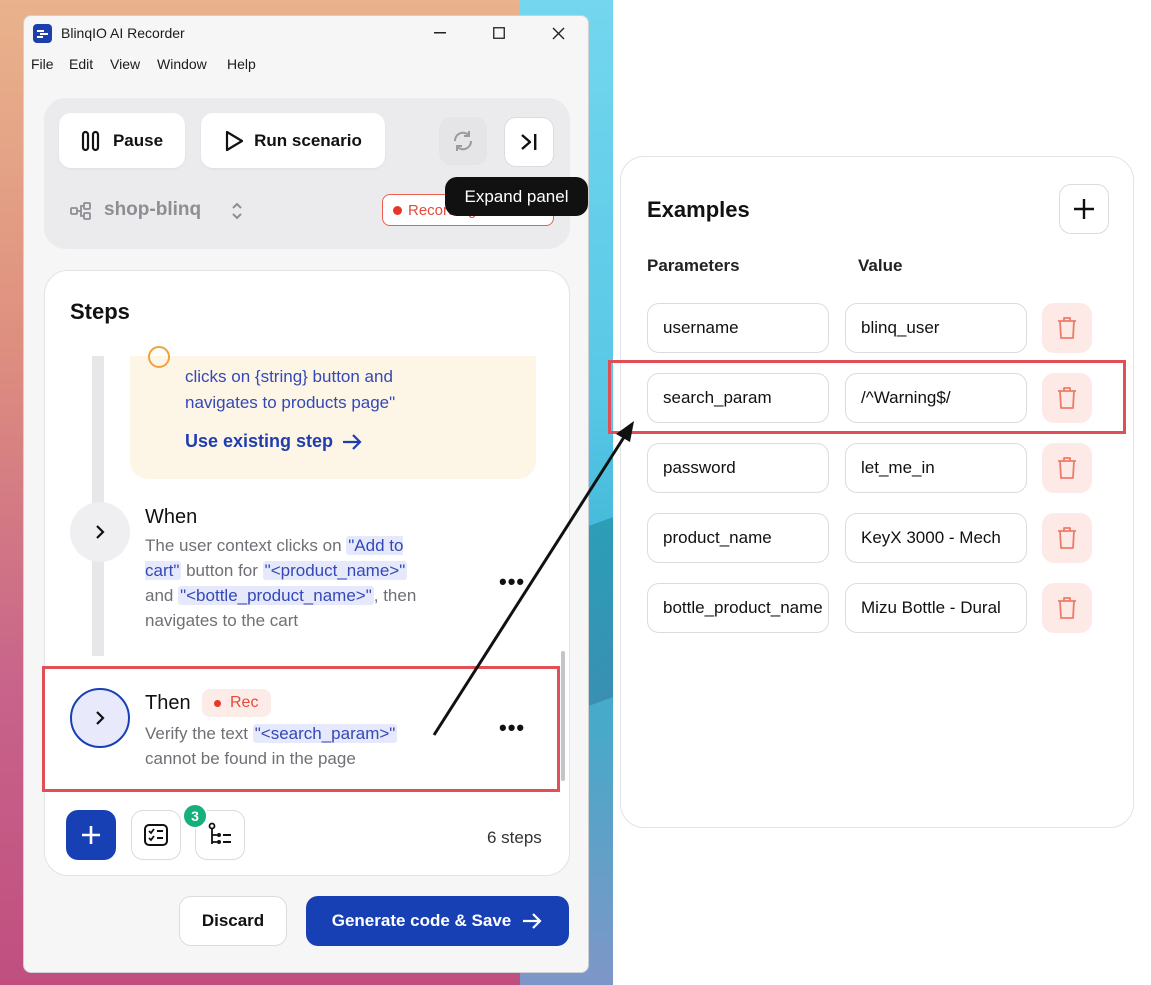  Describe the element at coordinates (533, 578) in the screenshot. I see `annotation-arrow` at that location.